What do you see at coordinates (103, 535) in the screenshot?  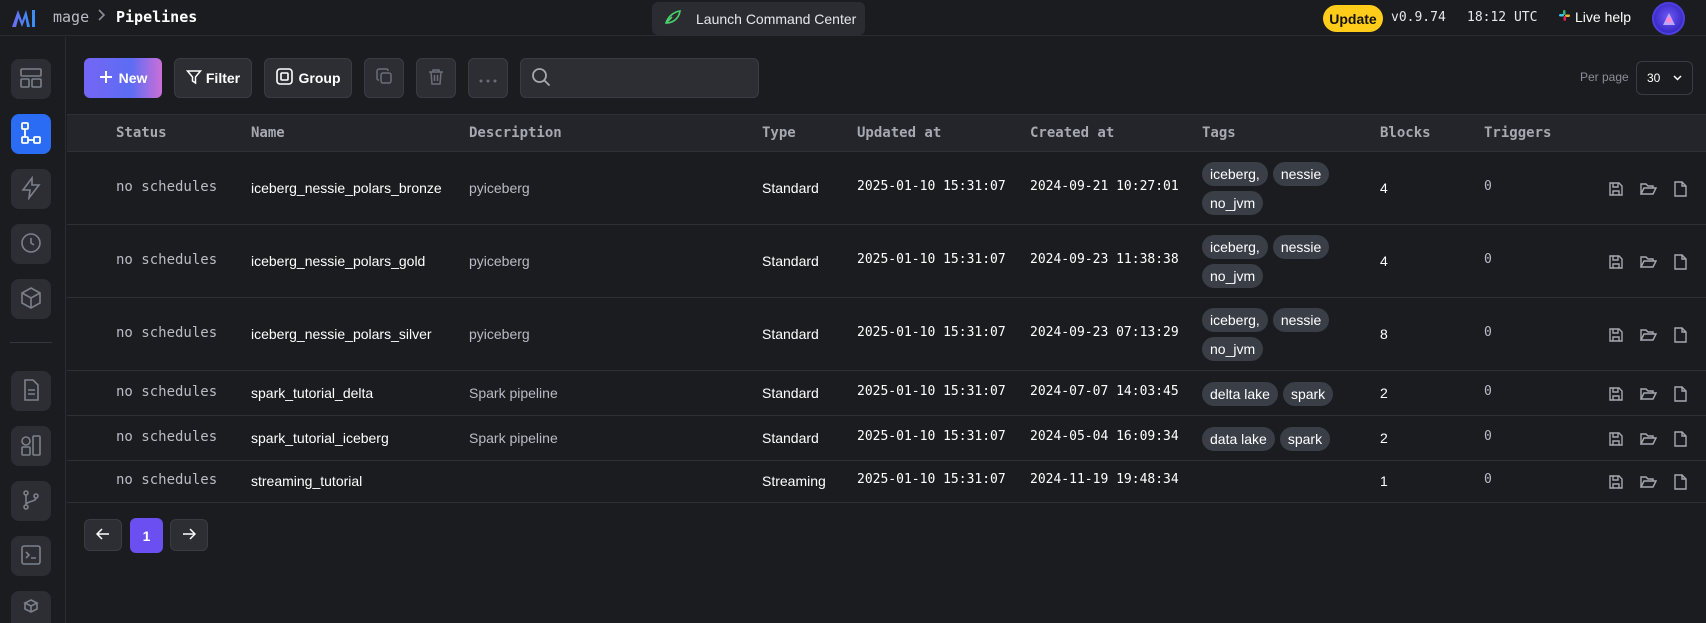 I see `previous-page-button` at bounding box center [103, 535].